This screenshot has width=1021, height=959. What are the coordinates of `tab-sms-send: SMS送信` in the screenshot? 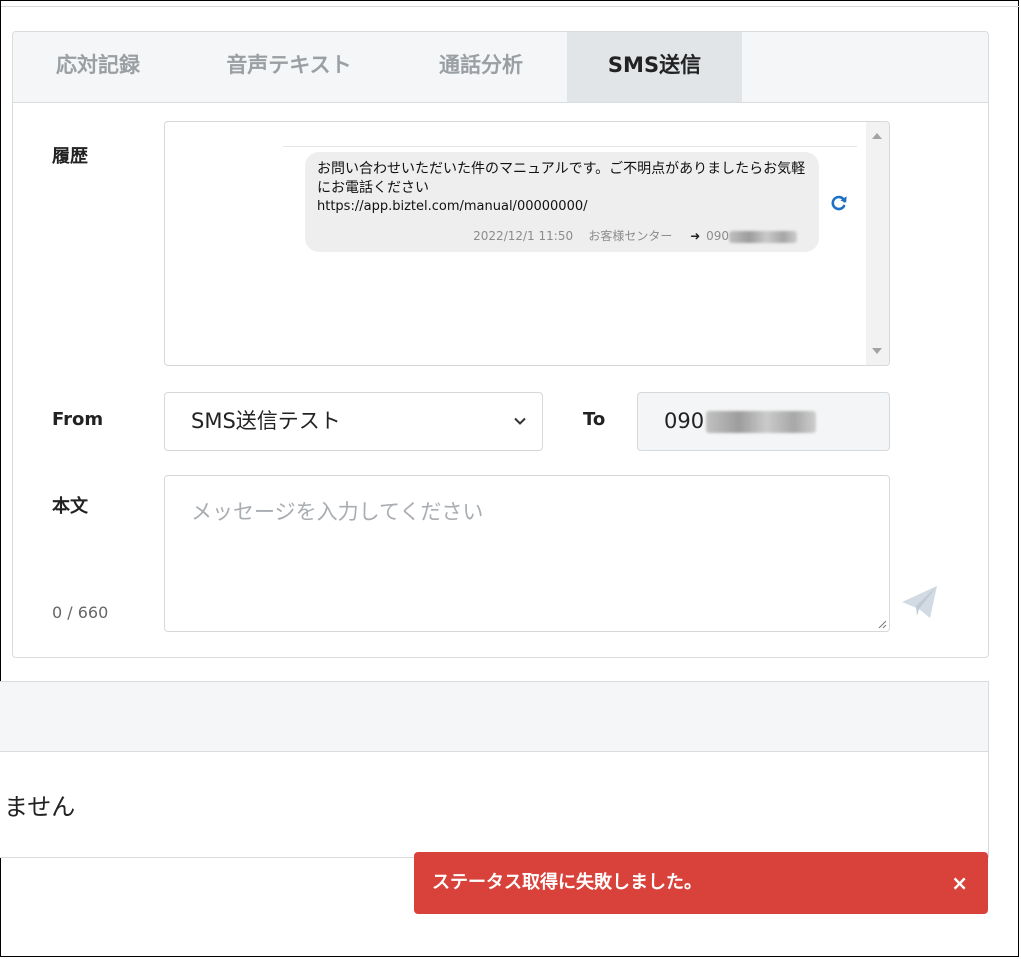 It's located at (654, 67).